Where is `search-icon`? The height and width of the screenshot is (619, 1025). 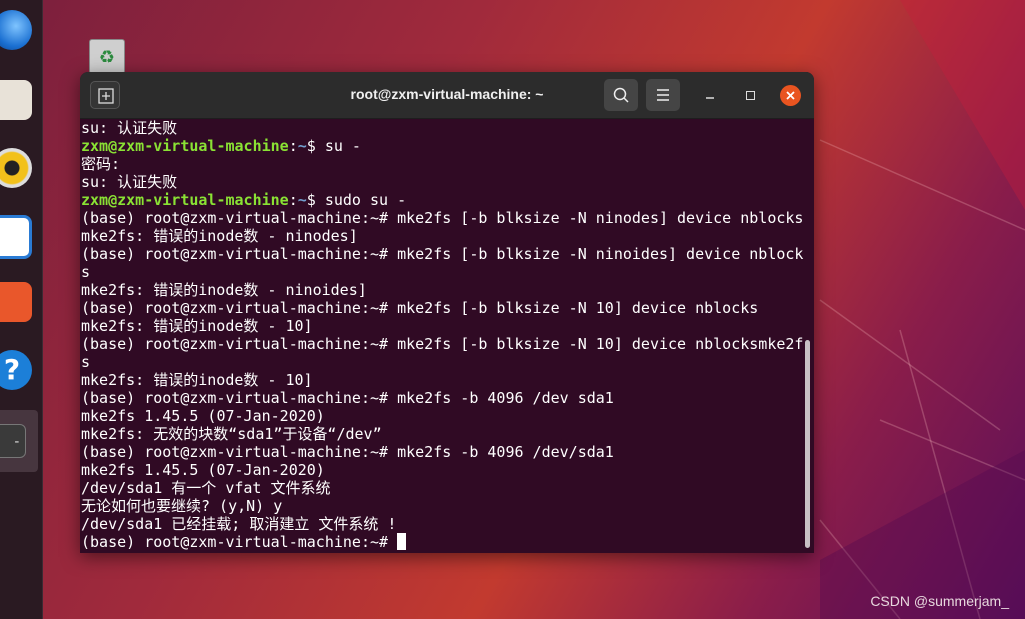
search-icon is located at coordinates (621, 95).